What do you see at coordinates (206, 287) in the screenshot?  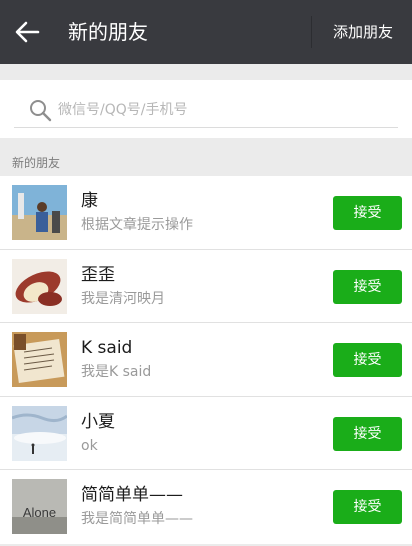 I see `friend-request-row: 歪歪 我是清河映月 接受` at bounding box center [206, 287].